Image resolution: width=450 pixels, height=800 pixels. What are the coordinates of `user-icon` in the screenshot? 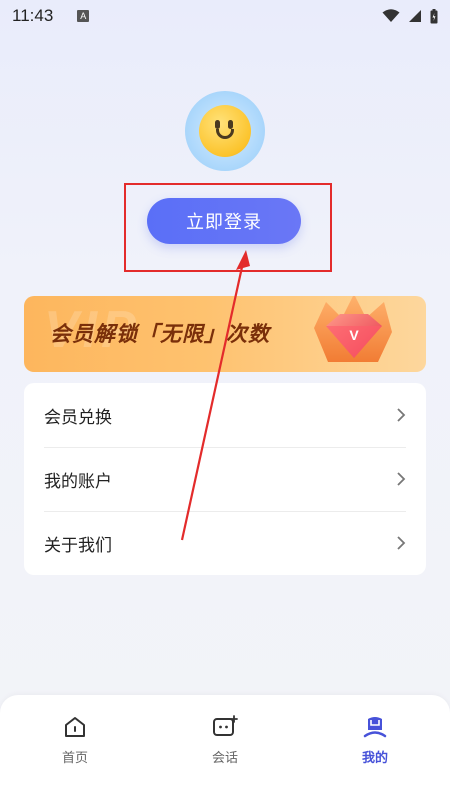 It's located at (375, 727).